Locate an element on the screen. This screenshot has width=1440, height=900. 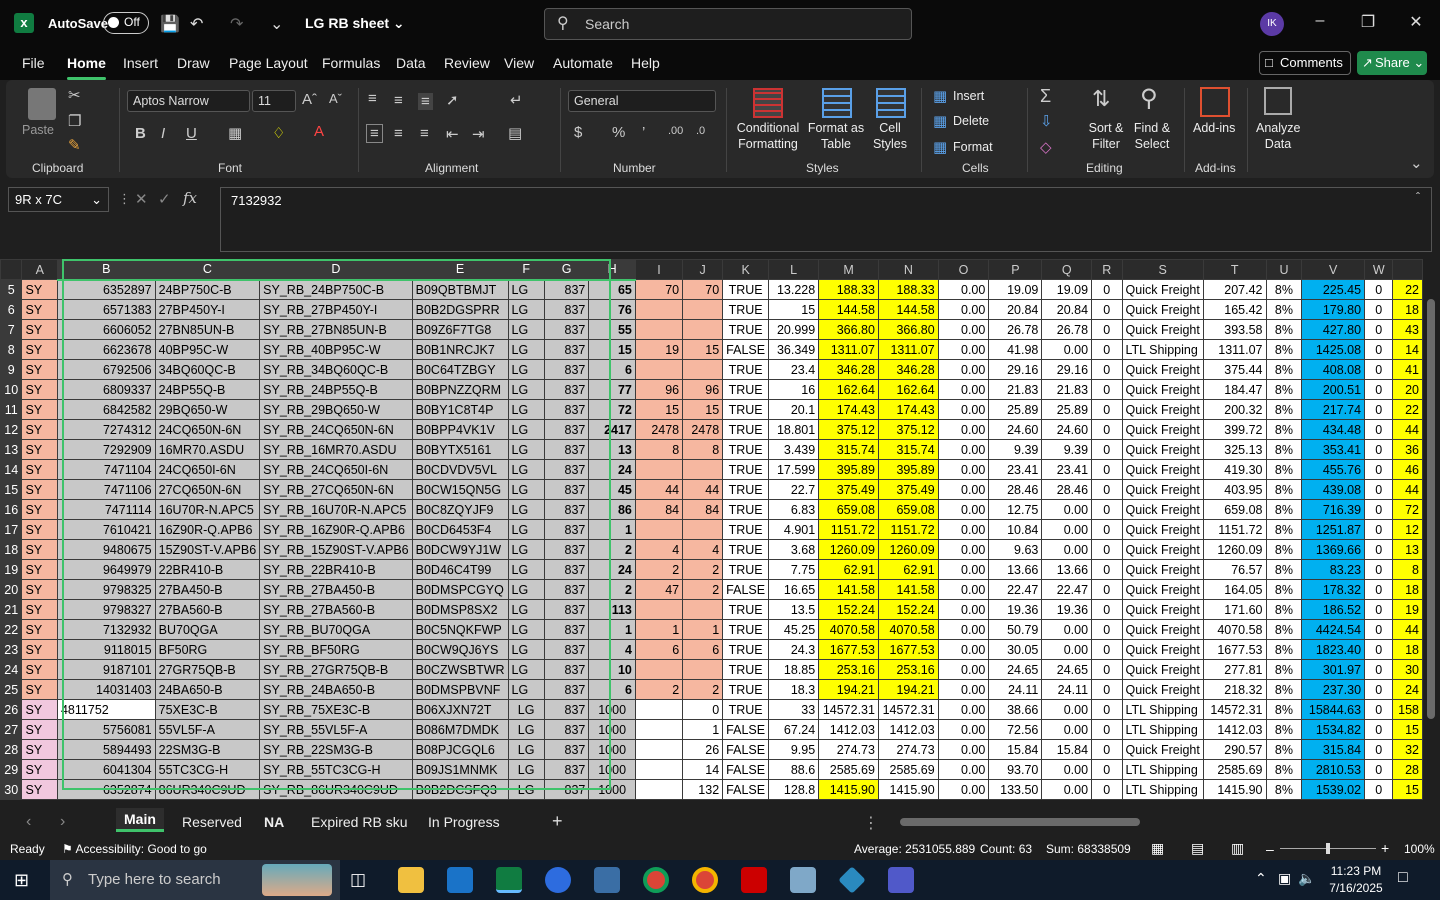
cell-c: 15Z90ST-V.APB6 is located at coordinates (207, 549).